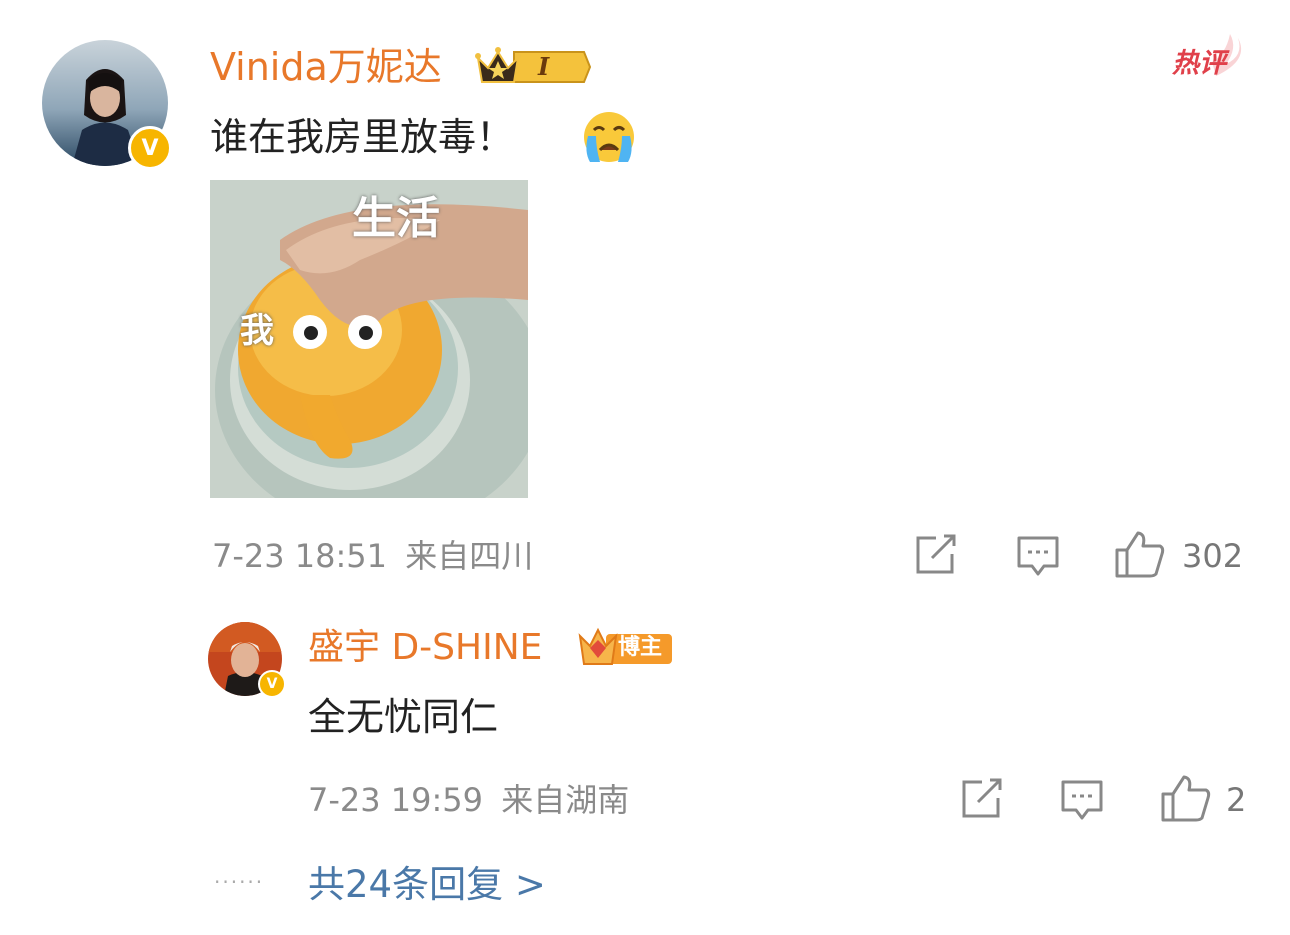  What do you see at coordinates (239, 882) in the screenshot?
I see `more-replies-dots: ······` at bounding box center [239, 882].